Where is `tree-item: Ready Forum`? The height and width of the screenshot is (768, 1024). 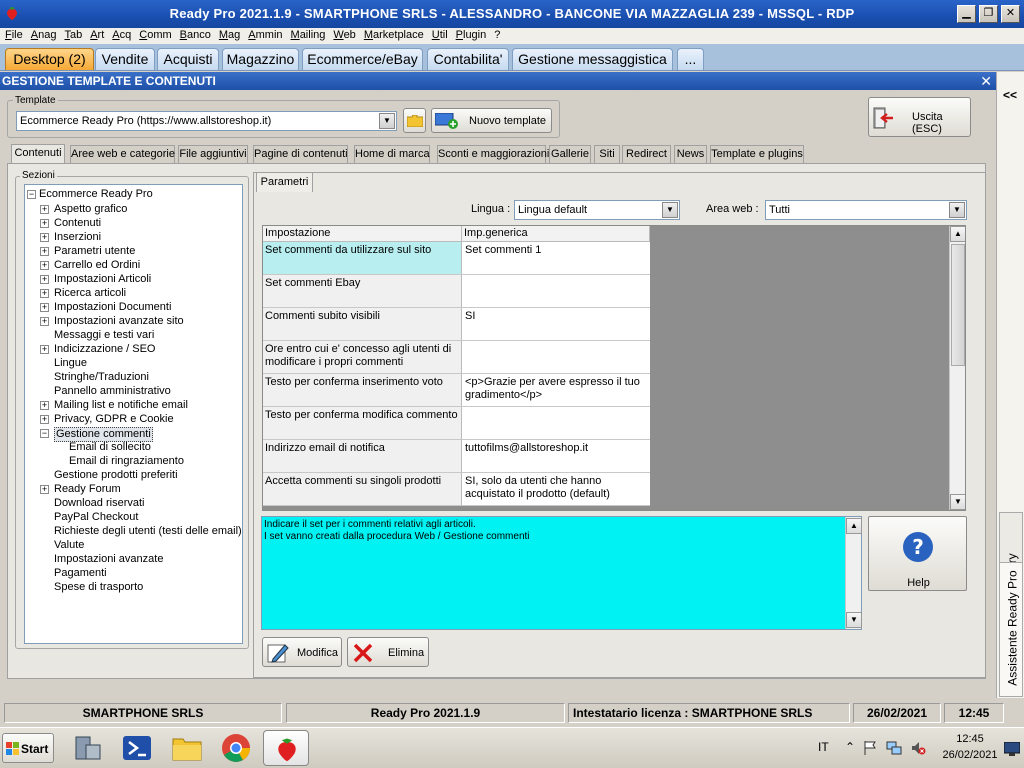
tree-item: Ready Forum is located at coordinates (87, 489).